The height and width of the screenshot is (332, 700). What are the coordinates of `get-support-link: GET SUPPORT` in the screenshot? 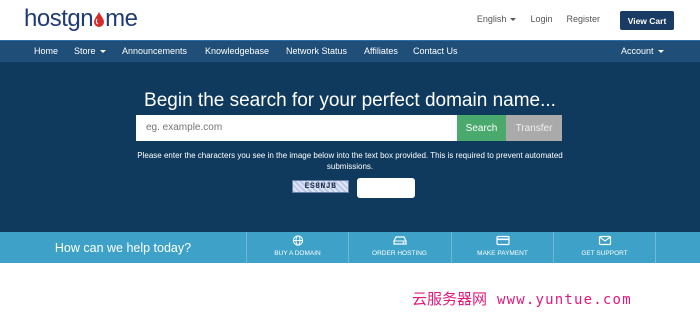 It's located at (604, 247).